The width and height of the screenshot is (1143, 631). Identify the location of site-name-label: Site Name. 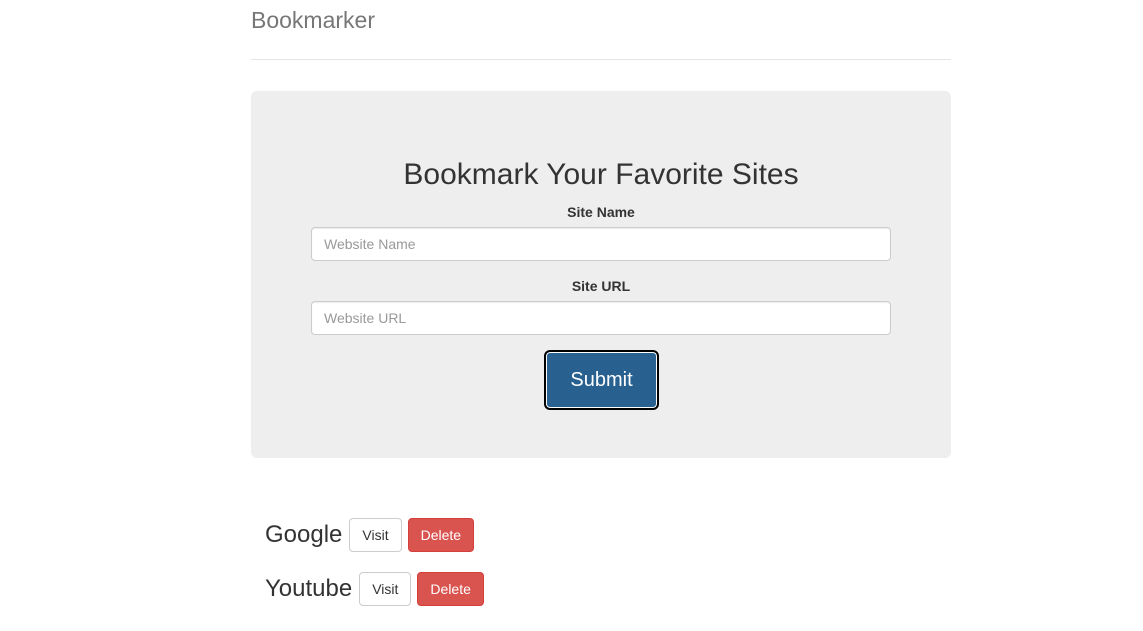
(601, 212).